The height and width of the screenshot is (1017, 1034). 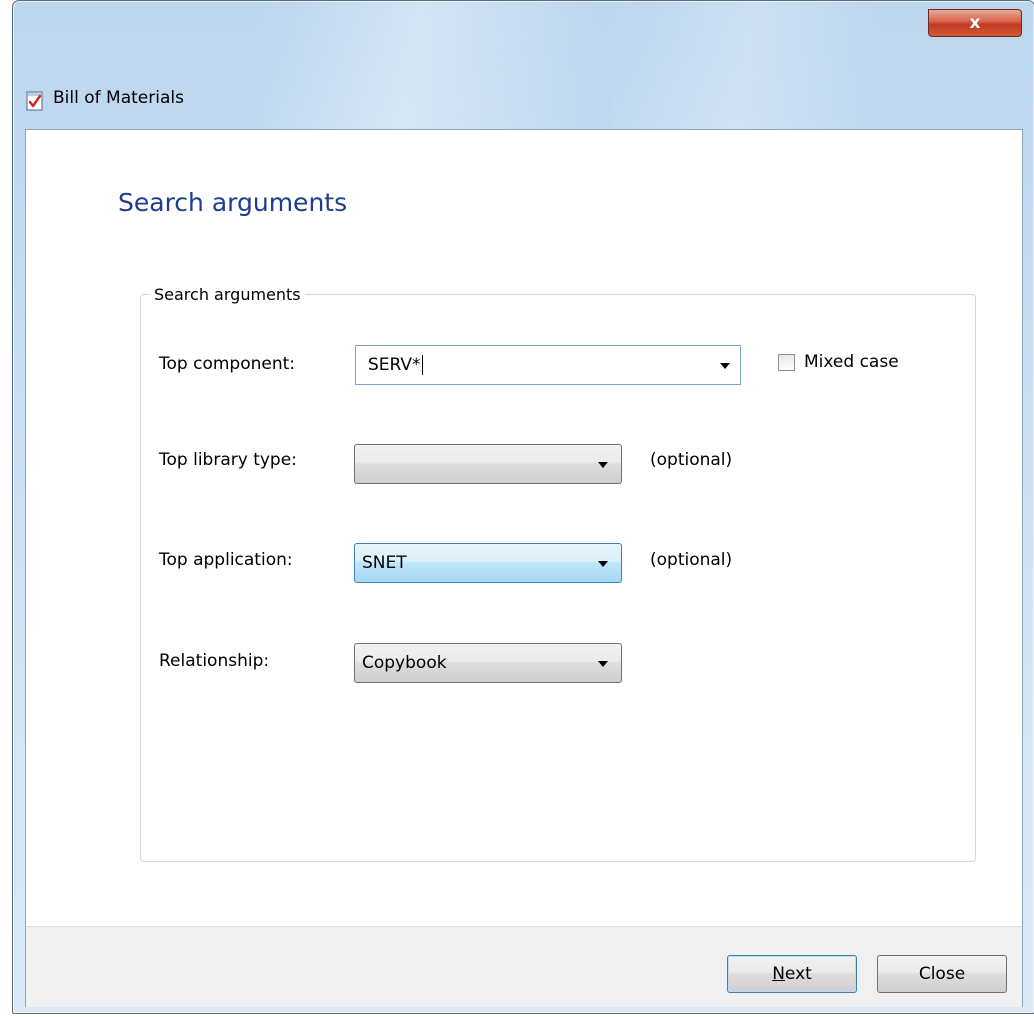 I want to click on window-close-button: x, so click(x=975, y=23).